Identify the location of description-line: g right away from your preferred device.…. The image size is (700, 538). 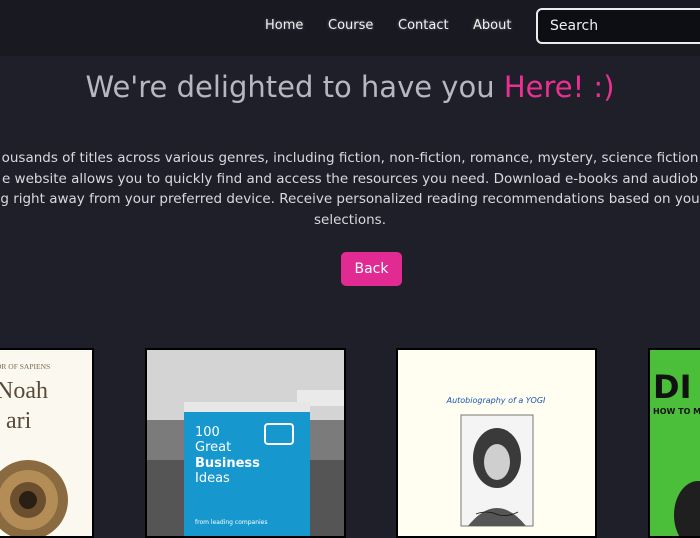
(350, 199).